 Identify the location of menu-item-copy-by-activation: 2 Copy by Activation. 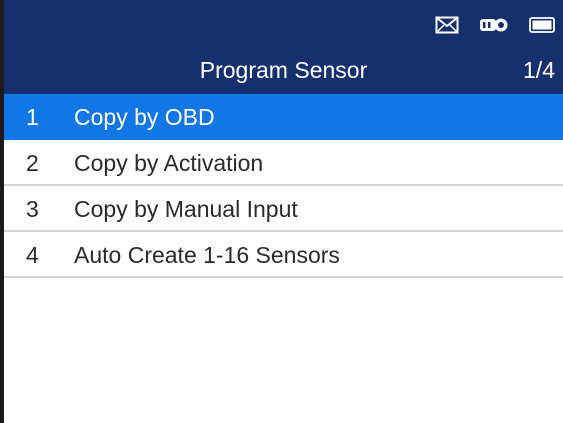
(283, 163).